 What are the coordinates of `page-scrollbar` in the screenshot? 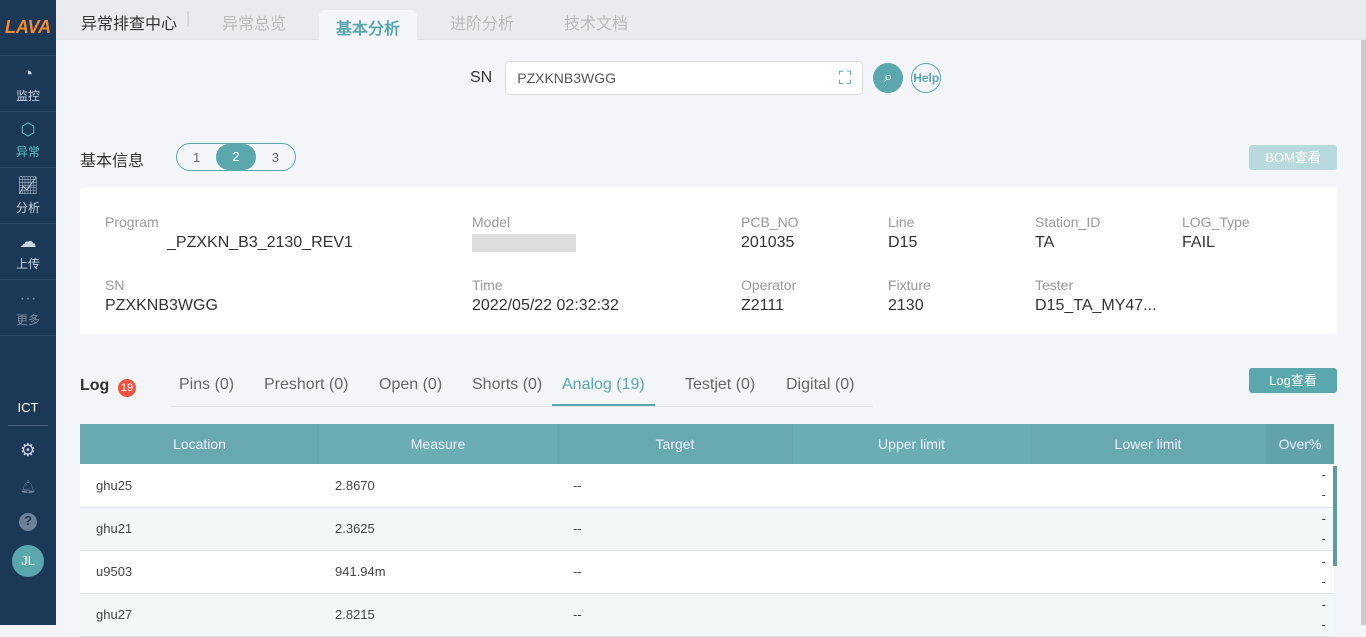 It's located at (1363, 332).